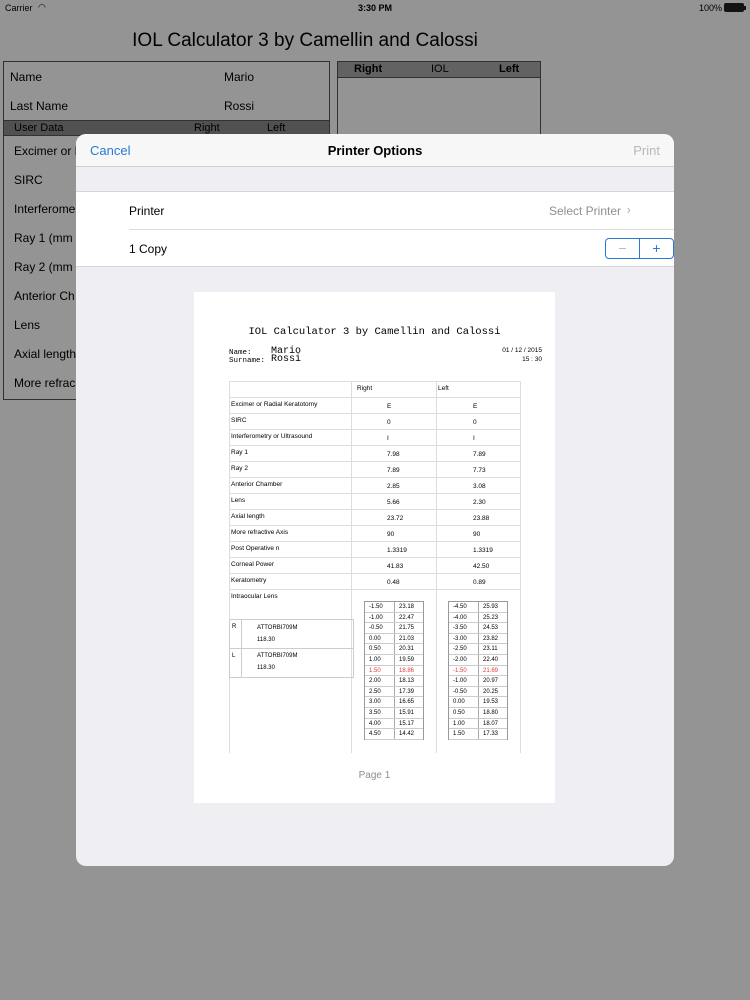  Describe the element at coordinates (407, 681) in the screenshot. I see `iol-power: 18.13` at that location.